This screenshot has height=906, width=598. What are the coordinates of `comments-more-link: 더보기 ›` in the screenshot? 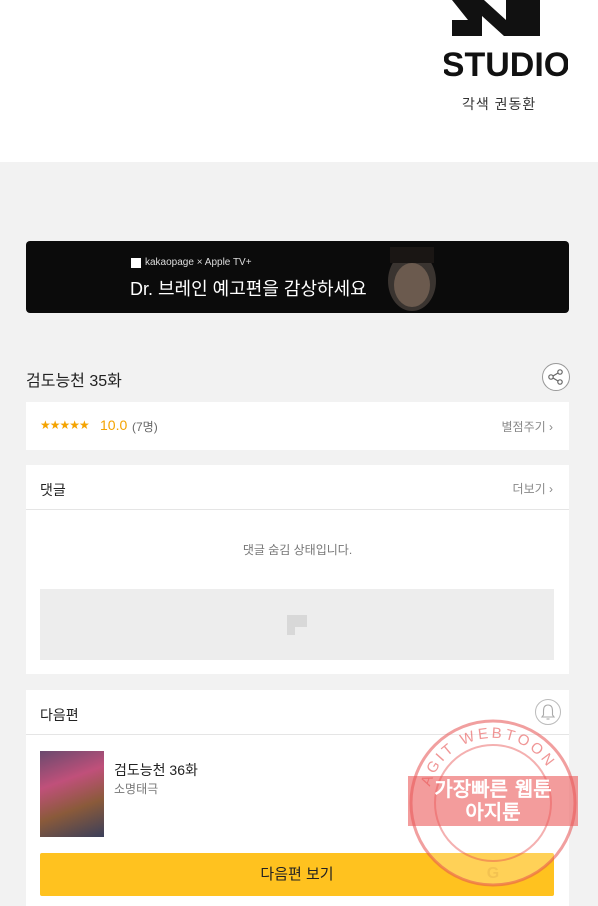 It's located at (533, 488).